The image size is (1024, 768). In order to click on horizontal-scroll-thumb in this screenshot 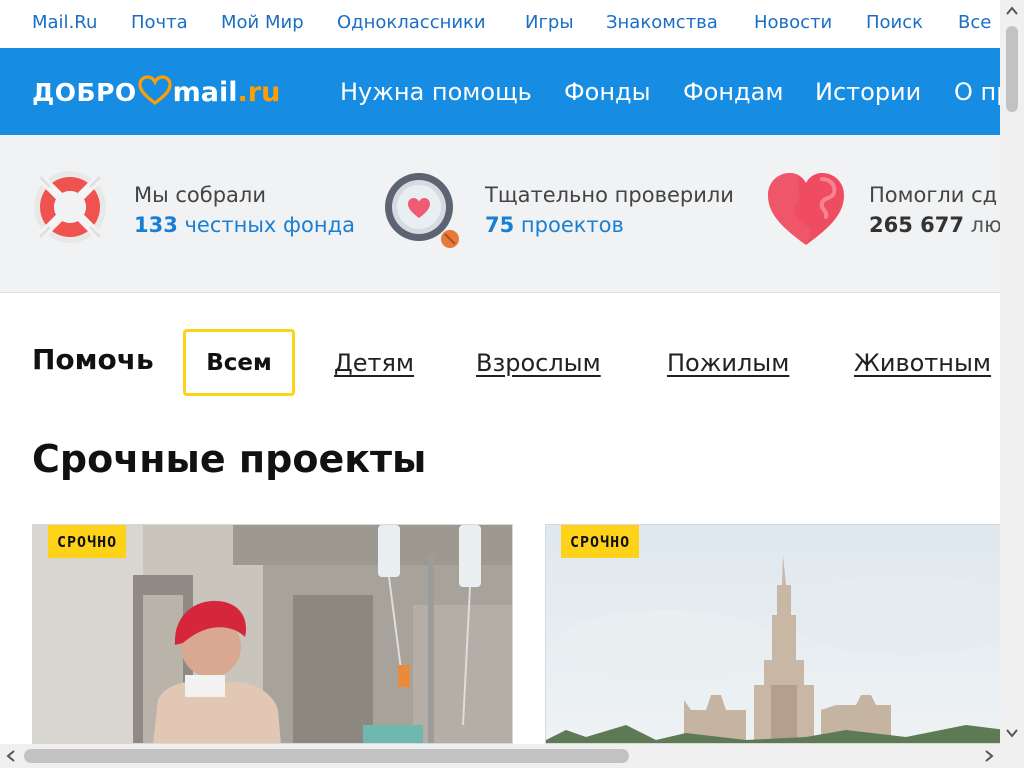, I will do `click(326, 756)`.